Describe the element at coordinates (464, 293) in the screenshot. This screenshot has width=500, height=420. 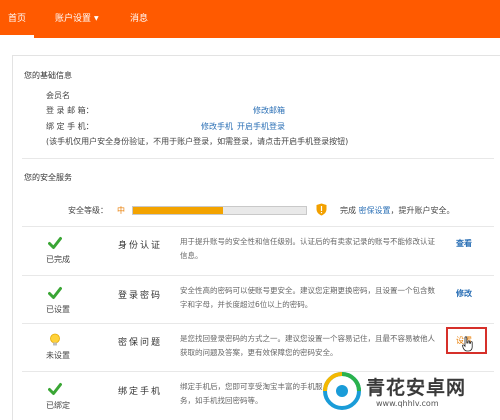
I see `modify-password-button: 修改` at that location.